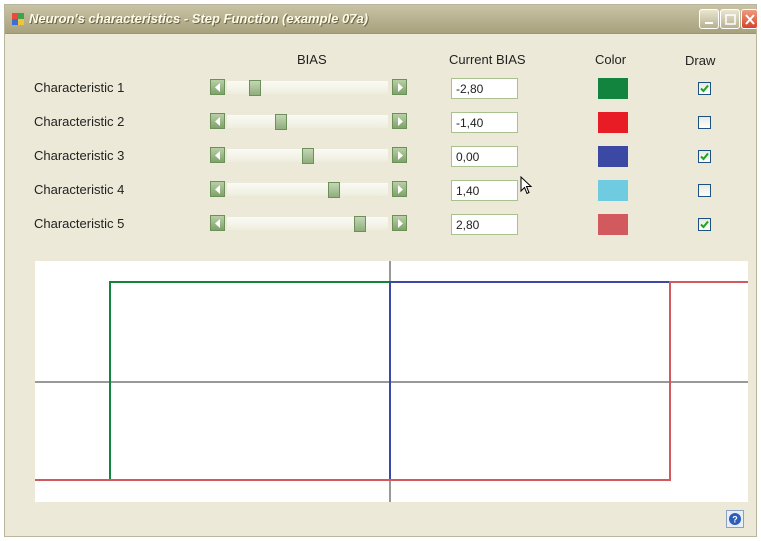 This screenshot has height=541, width=761. Describe the element at coordinates (484, 156) in the screenshot. I see `current-bias-field: 0,00` at that location.